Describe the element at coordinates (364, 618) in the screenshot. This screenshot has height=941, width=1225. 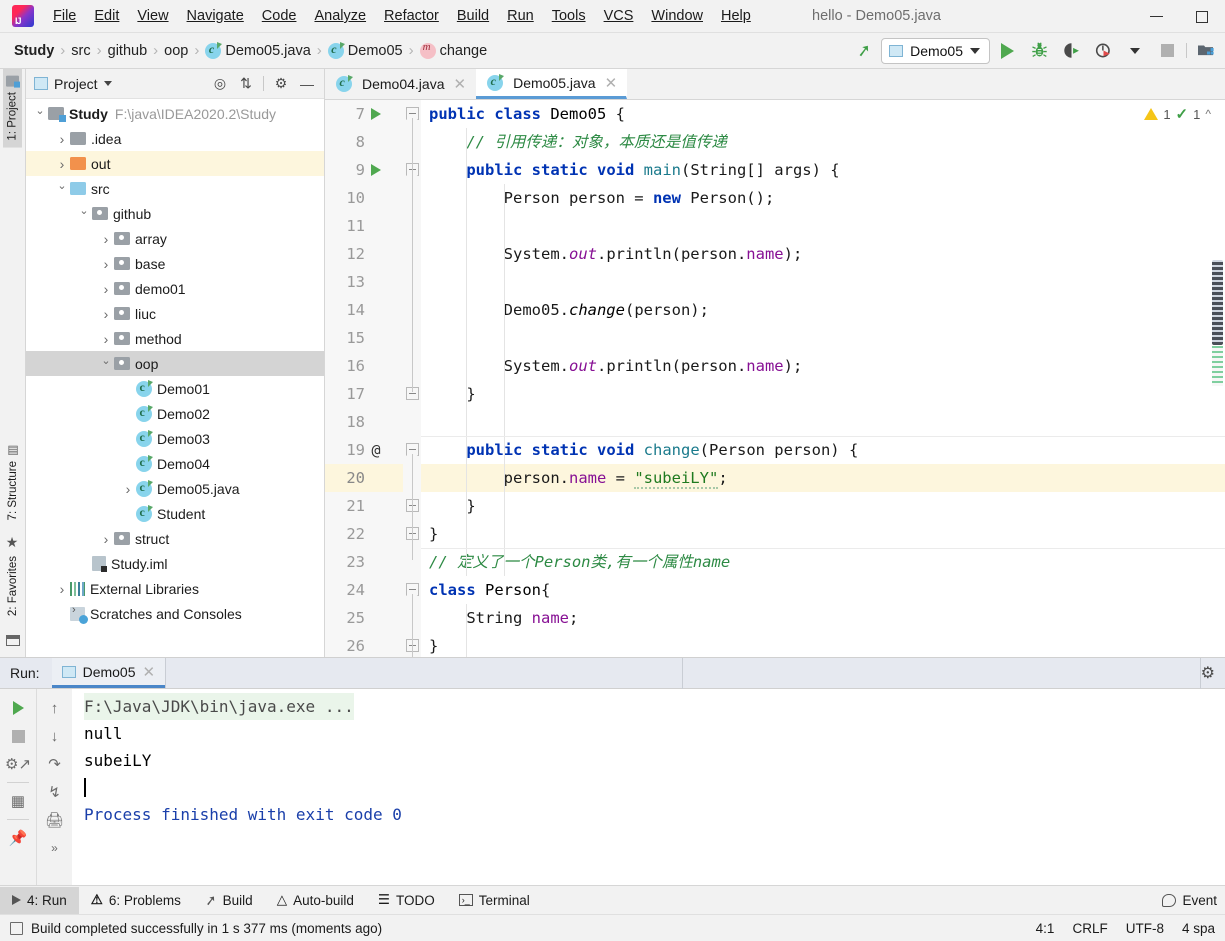
I see `gutter-line-25: 25` at that location.